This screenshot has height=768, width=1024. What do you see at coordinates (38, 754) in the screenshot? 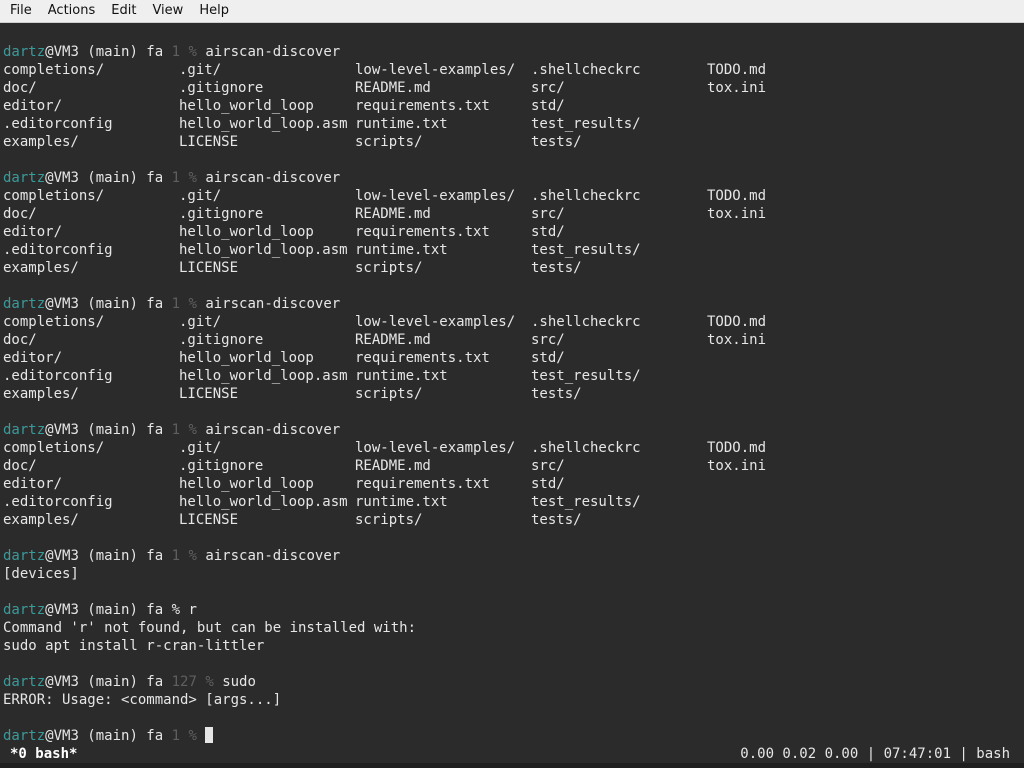
I see `window-list: *0 bash*` at bounding box center [38, 754].